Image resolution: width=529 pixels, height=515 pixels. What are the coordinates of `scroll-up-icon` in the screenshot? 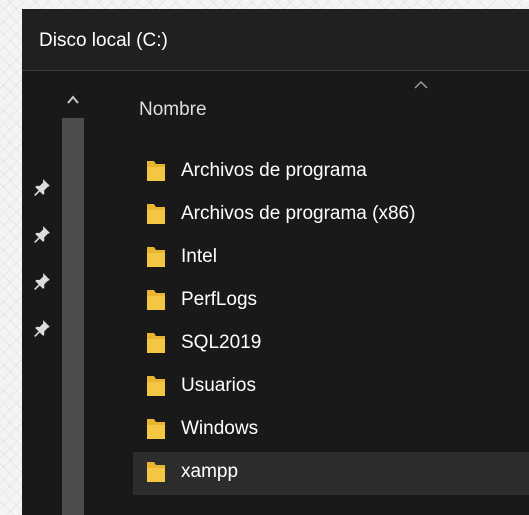 It's located at (73, 99).